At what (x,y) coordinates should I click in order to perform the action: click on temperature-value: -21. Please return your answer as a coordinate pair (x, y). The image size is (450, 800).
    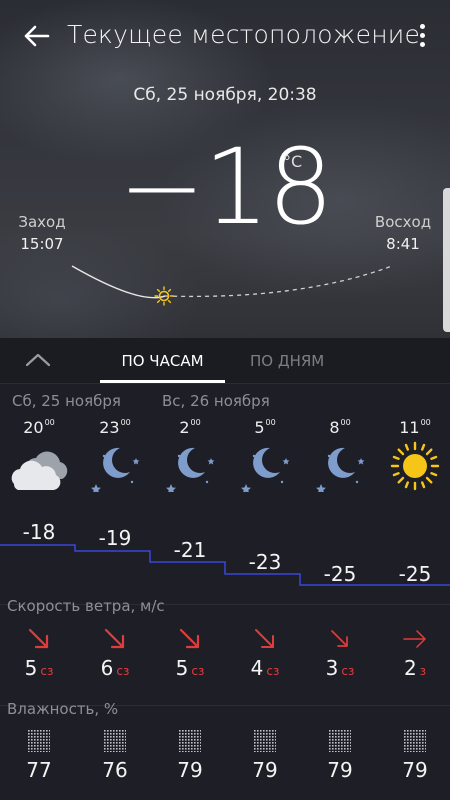
    Looking at the image, I should click on (190, 550).